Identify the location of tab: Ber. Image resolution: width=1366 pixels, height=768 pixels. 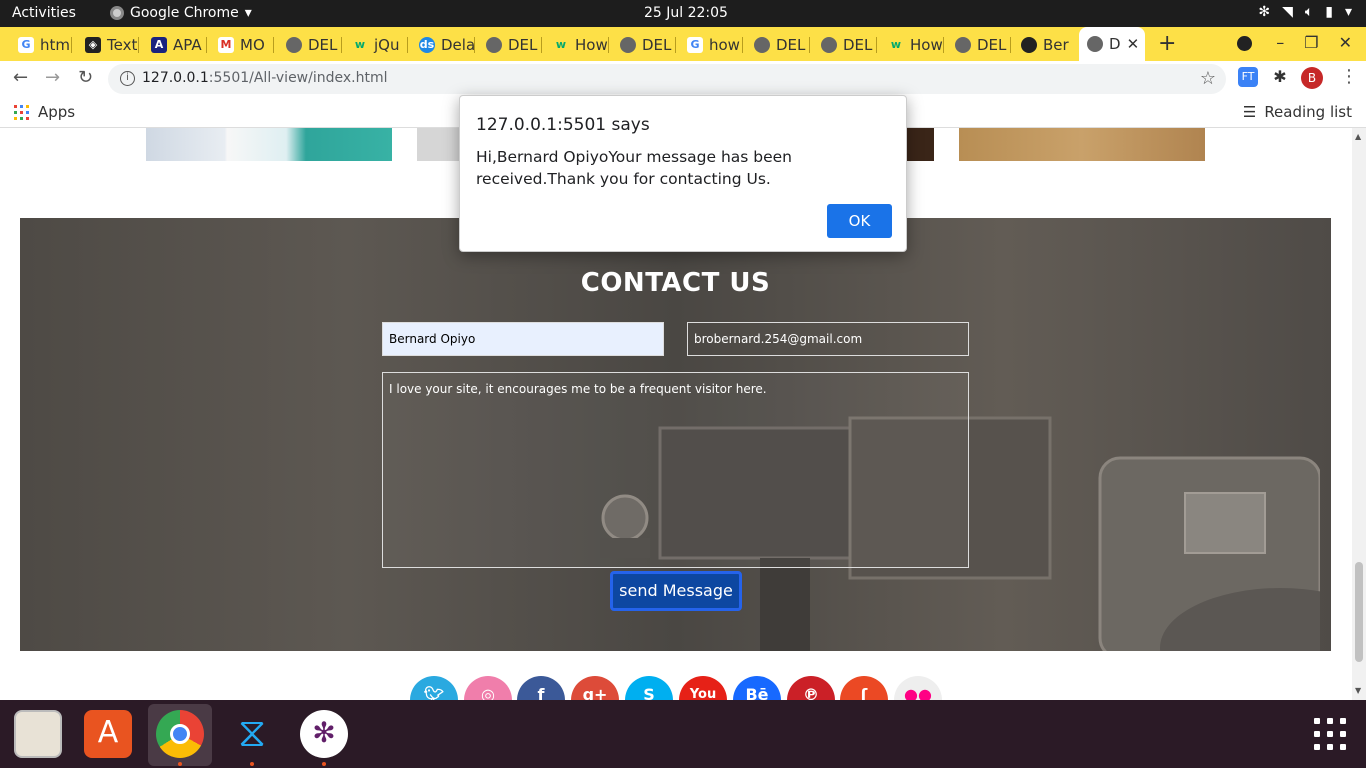
(1045, 45).